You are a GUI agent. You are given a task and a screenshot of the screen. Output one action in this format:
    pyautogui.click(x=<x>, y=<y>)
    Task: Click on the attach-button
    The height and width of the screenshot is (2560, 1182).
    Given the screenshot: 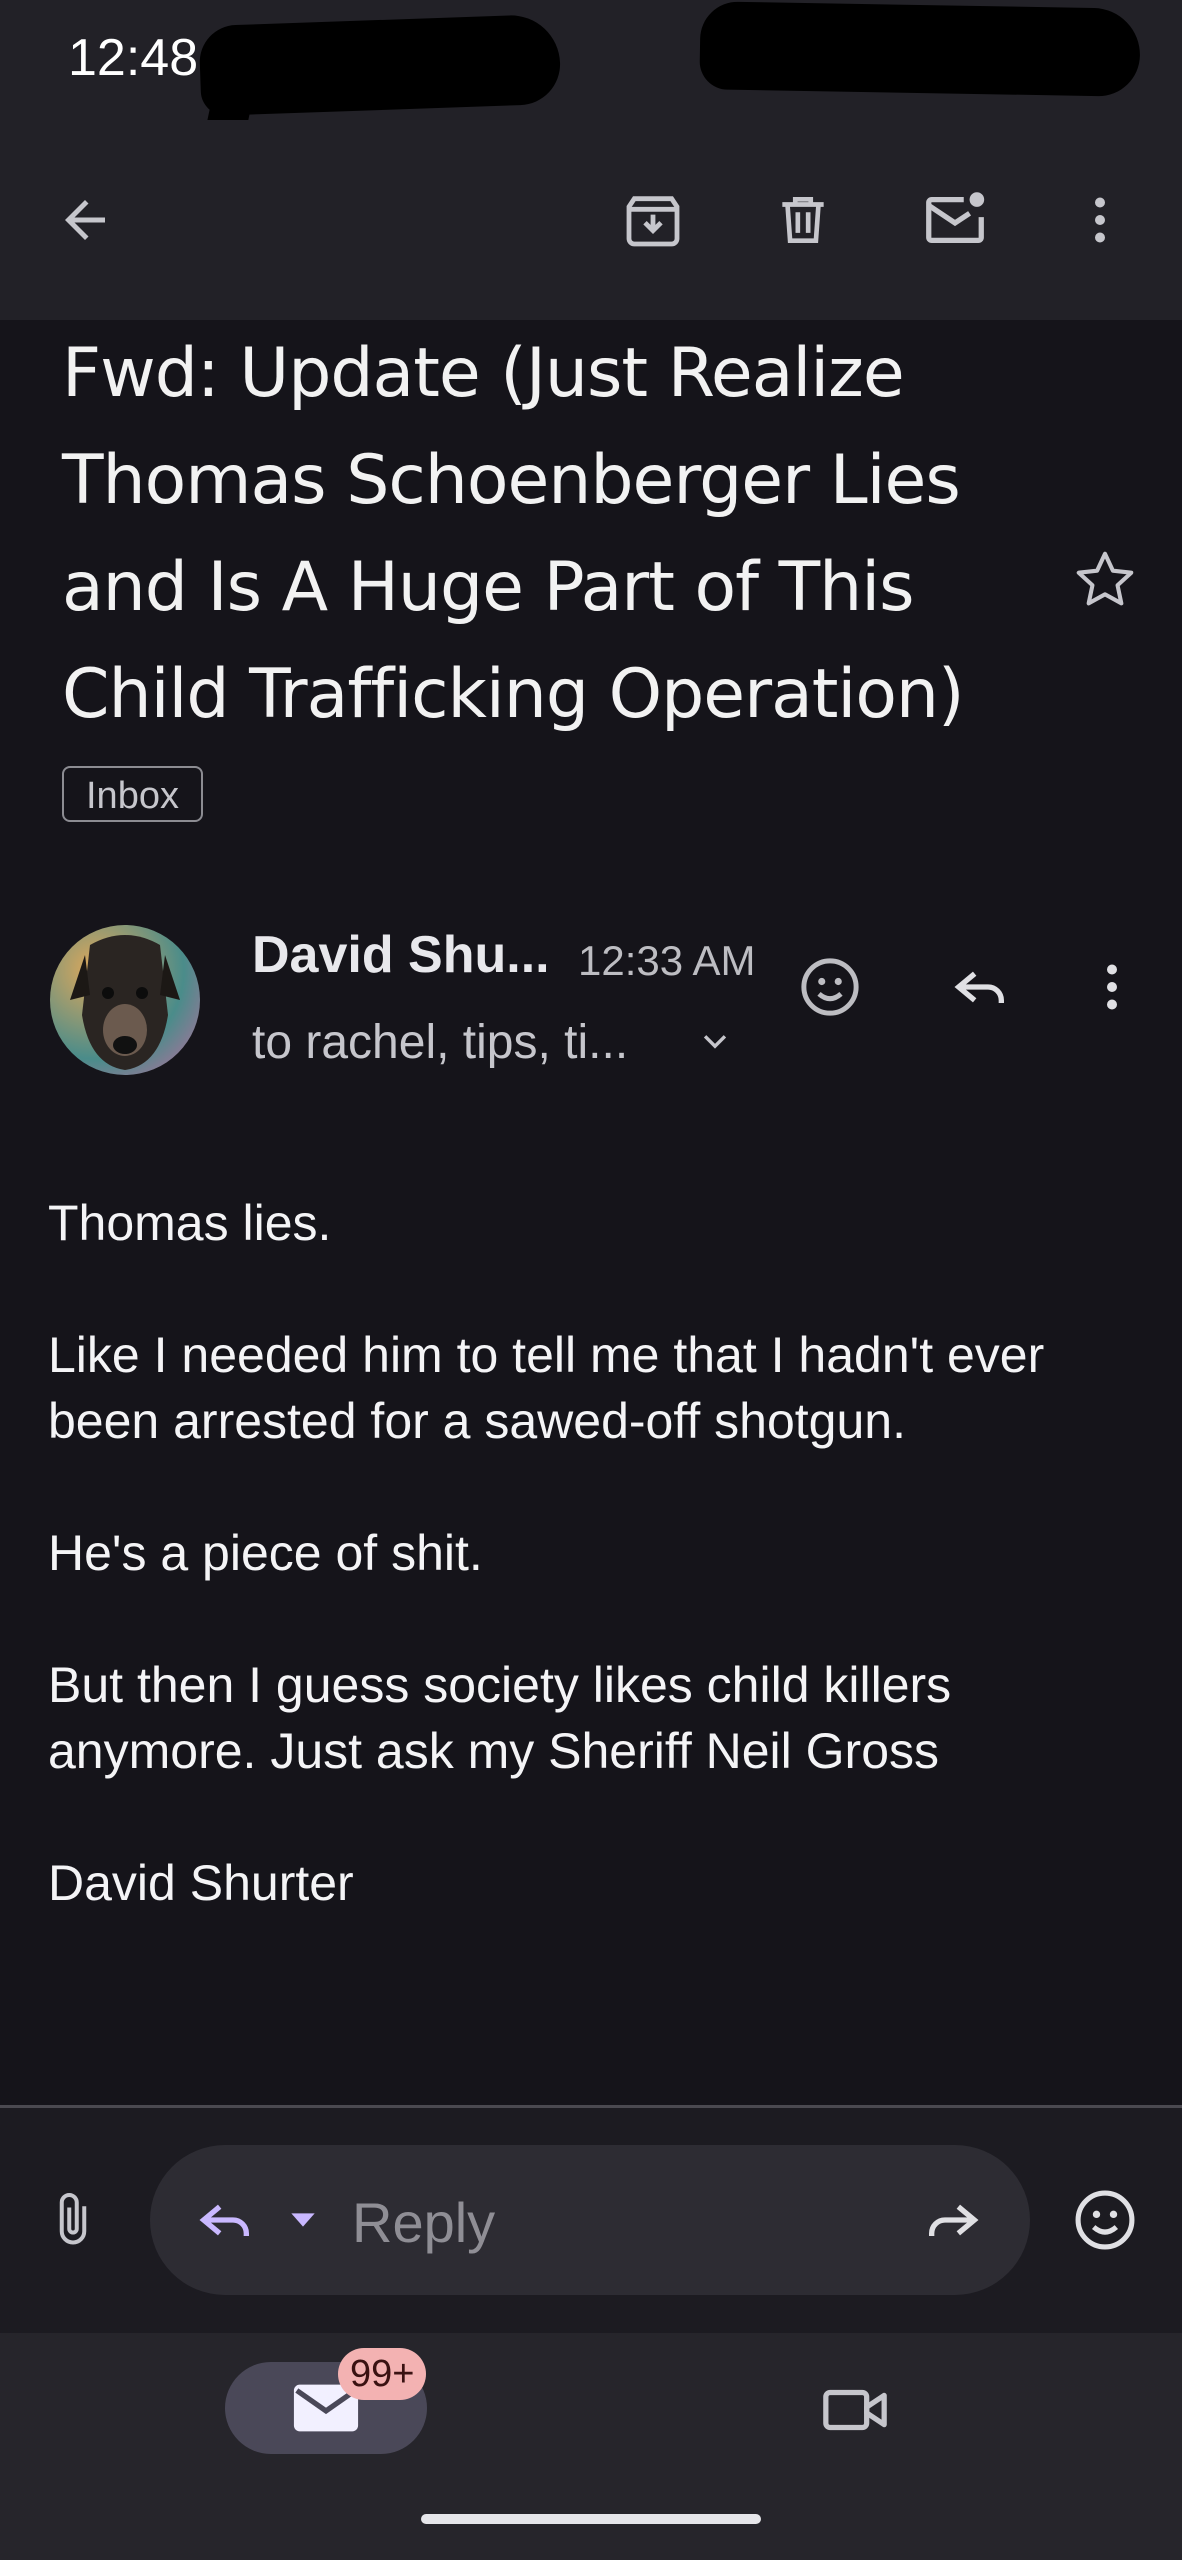 What is the action you would take?
    pyautogui.click(x=73, y=2220)
    